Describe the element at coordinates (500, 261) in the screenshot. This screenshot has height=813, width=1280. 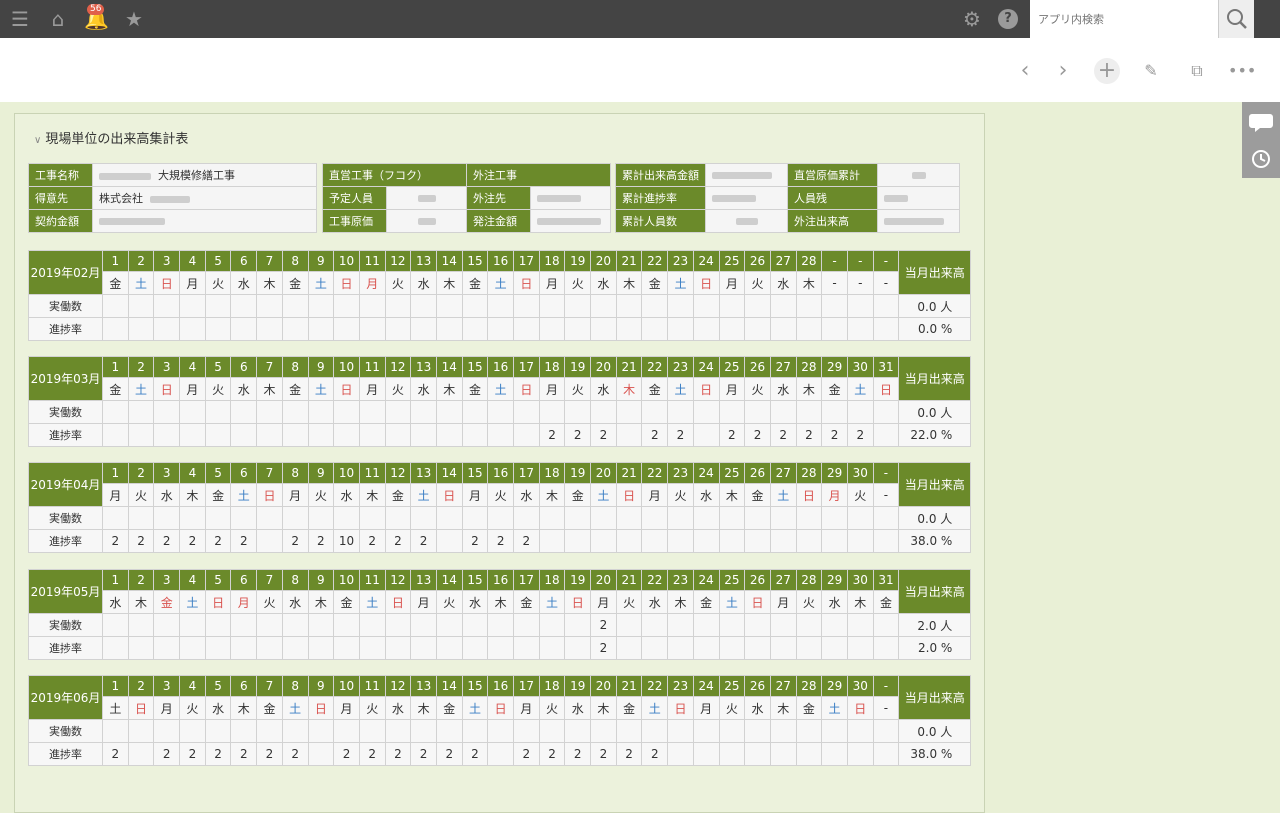
I see `day-number: 16` at that location.